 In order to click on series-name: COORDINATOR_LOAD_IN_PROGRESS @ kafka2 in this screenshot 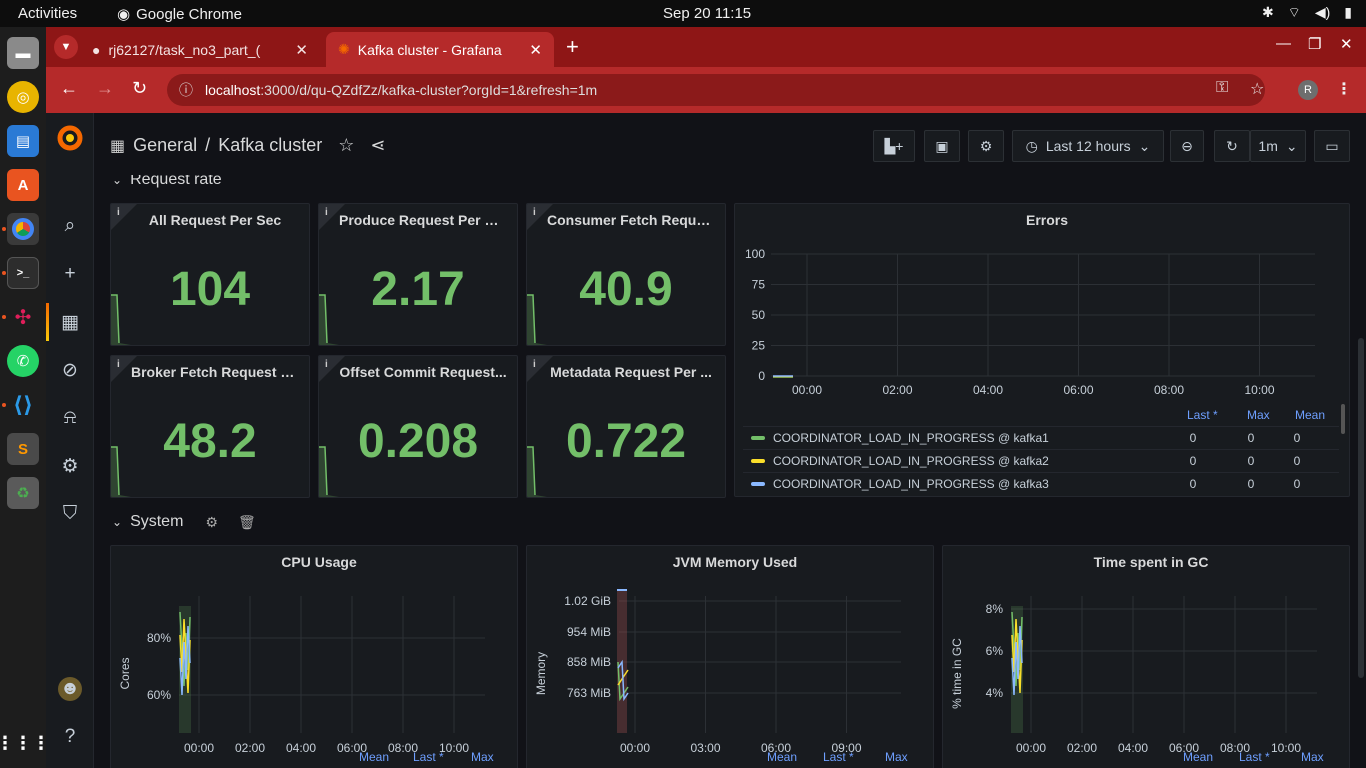, I will do `click(911, 461)`.